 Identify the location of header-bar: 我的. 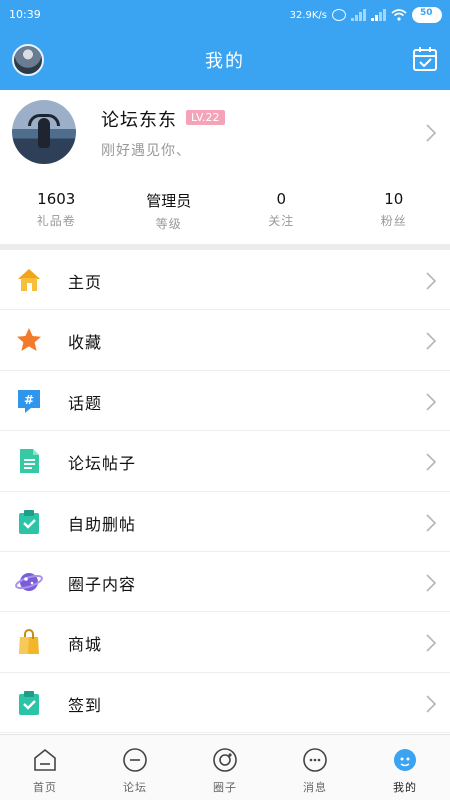
(225, 60).